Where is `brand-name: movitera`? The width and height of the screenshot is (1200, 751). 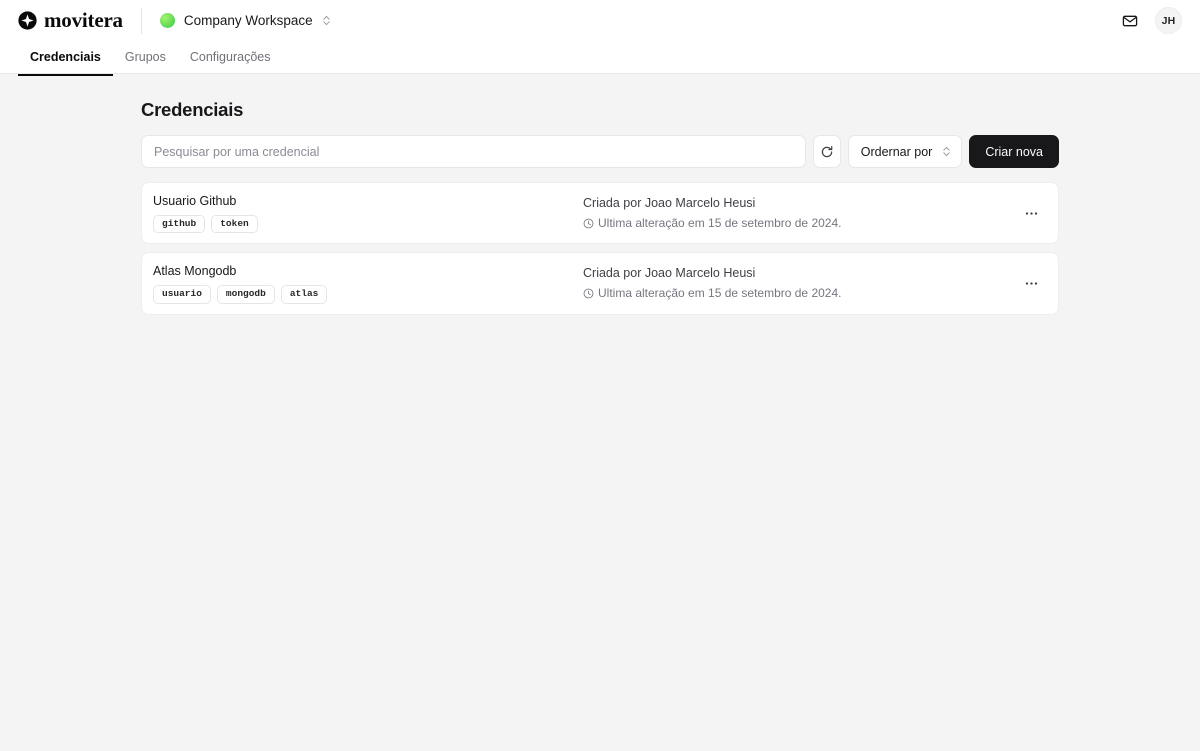 brand-name: movitera is located at coordinates (83, 20).